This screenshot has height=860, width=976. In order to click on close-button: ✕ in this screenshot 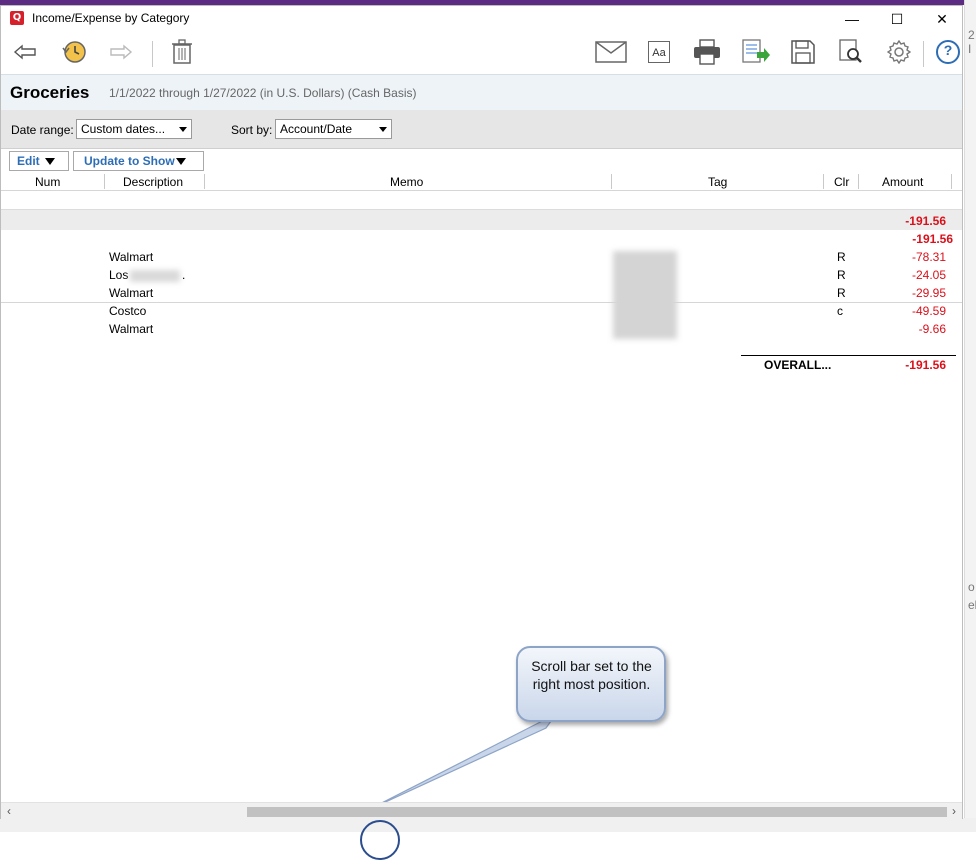, I will do `click(942, 19)`.